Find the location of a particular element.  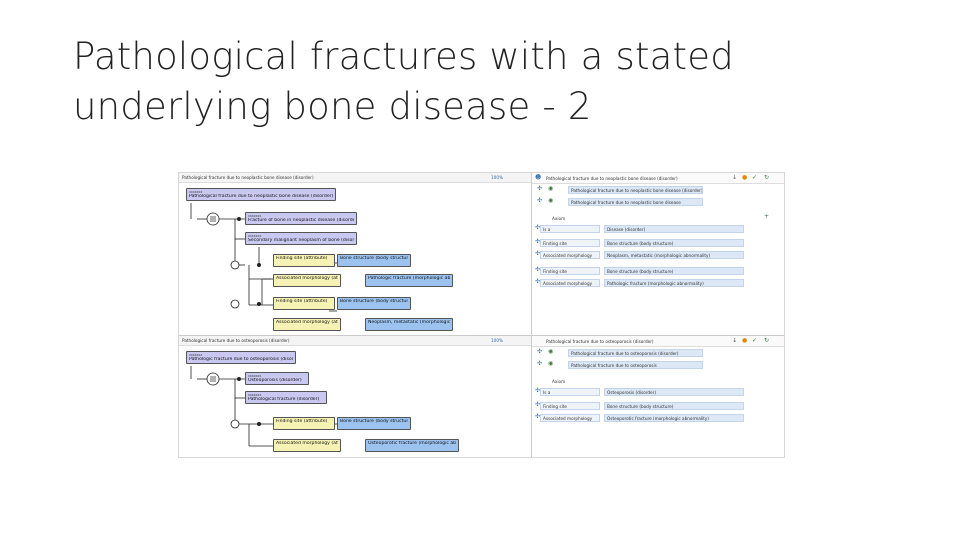

bottom-value-field-1: Osteoporosis (disorder) is located at coordinates (674, 392).